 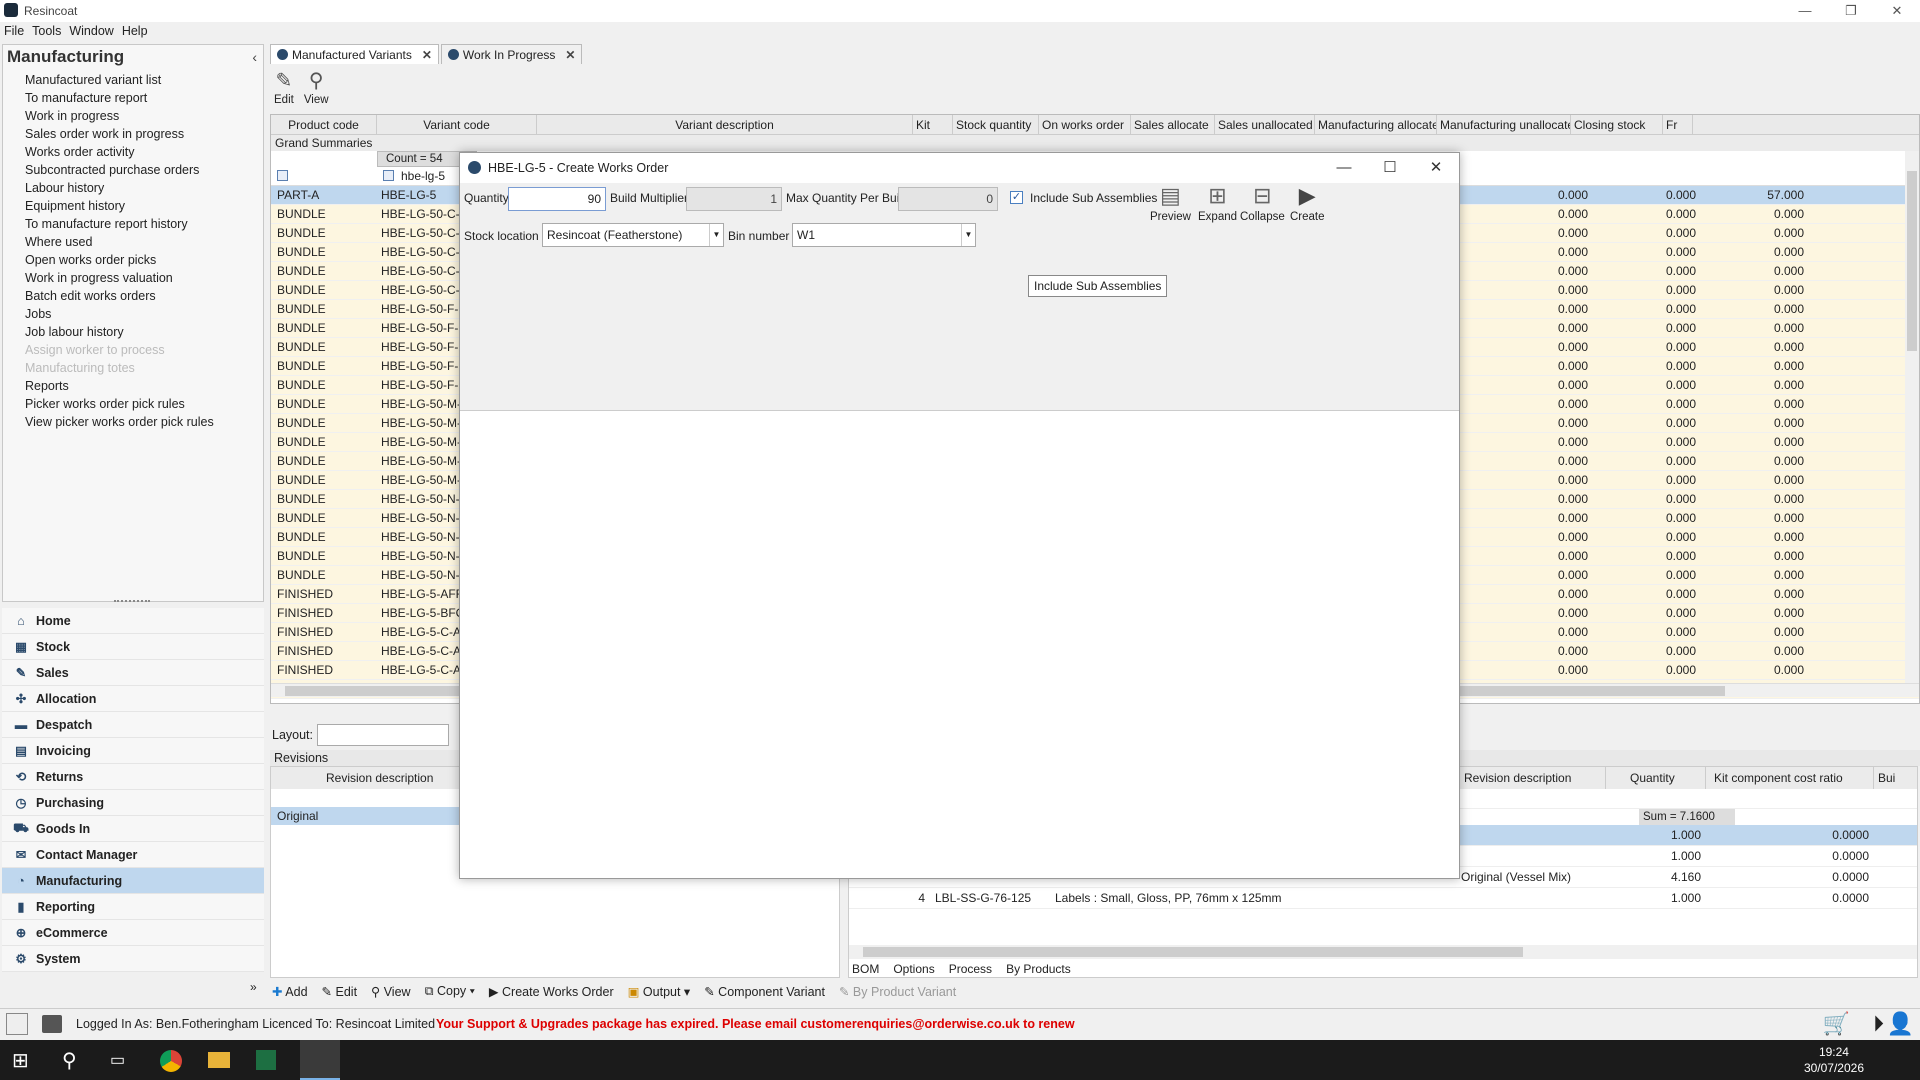 I want to click on nav-system: ⚙ System, so click(x=133, y=959).